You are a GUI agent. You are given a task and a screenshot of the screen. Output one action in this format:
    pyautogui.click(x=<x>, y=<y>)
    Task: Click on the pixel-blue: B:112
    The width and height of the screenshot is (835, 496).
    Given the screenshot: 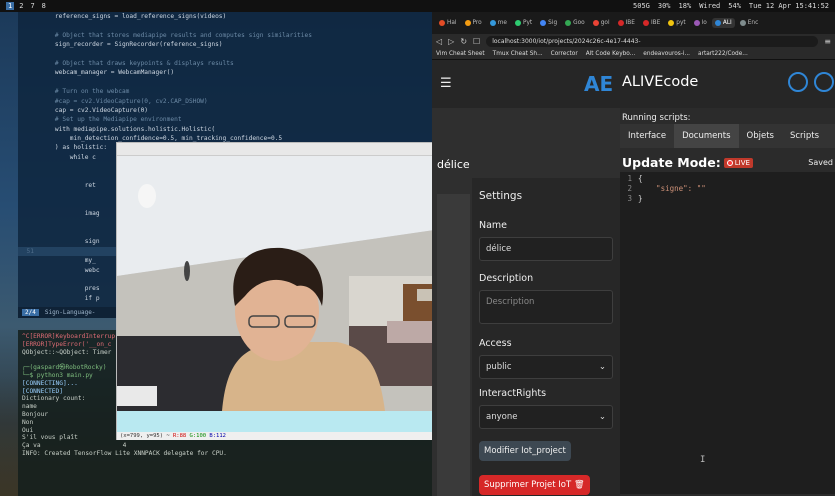 What is the action you would take?
    pyautogui.click(x=217, y=436)
    